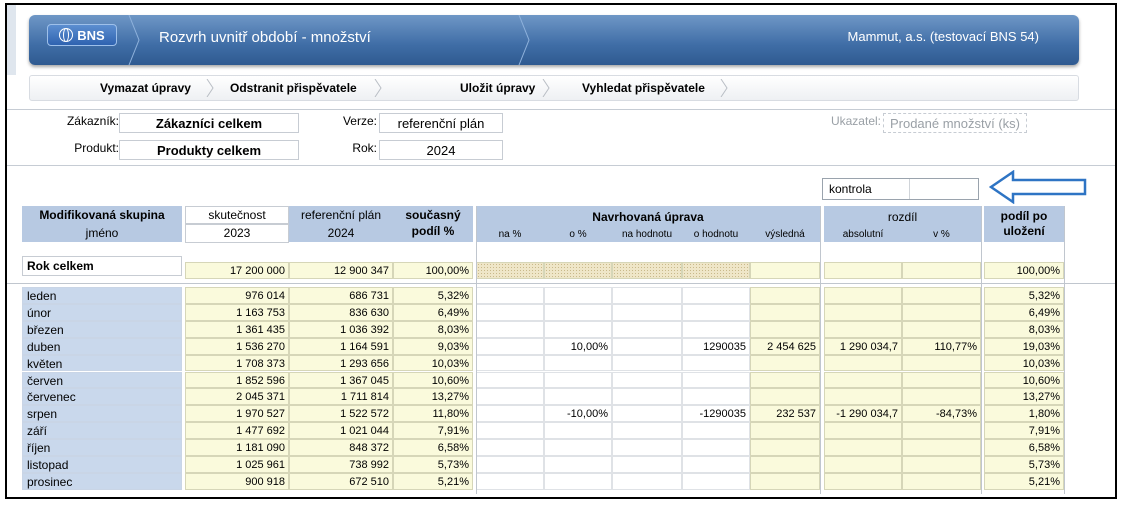 Image resolution: width=1123 pixels, height=505 pixels. Describe the element at coordinates (716, 270) in the screenshot. I see `total-o-value` at that location.